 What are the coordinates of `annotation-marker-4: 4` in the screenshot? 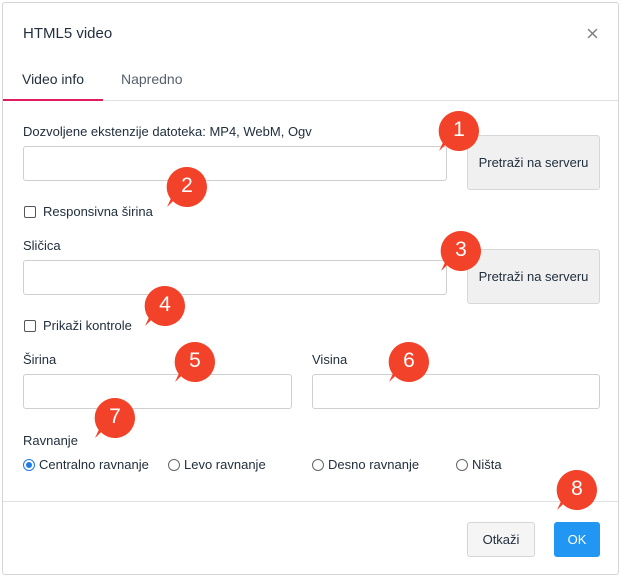 It's located at (165, 306).